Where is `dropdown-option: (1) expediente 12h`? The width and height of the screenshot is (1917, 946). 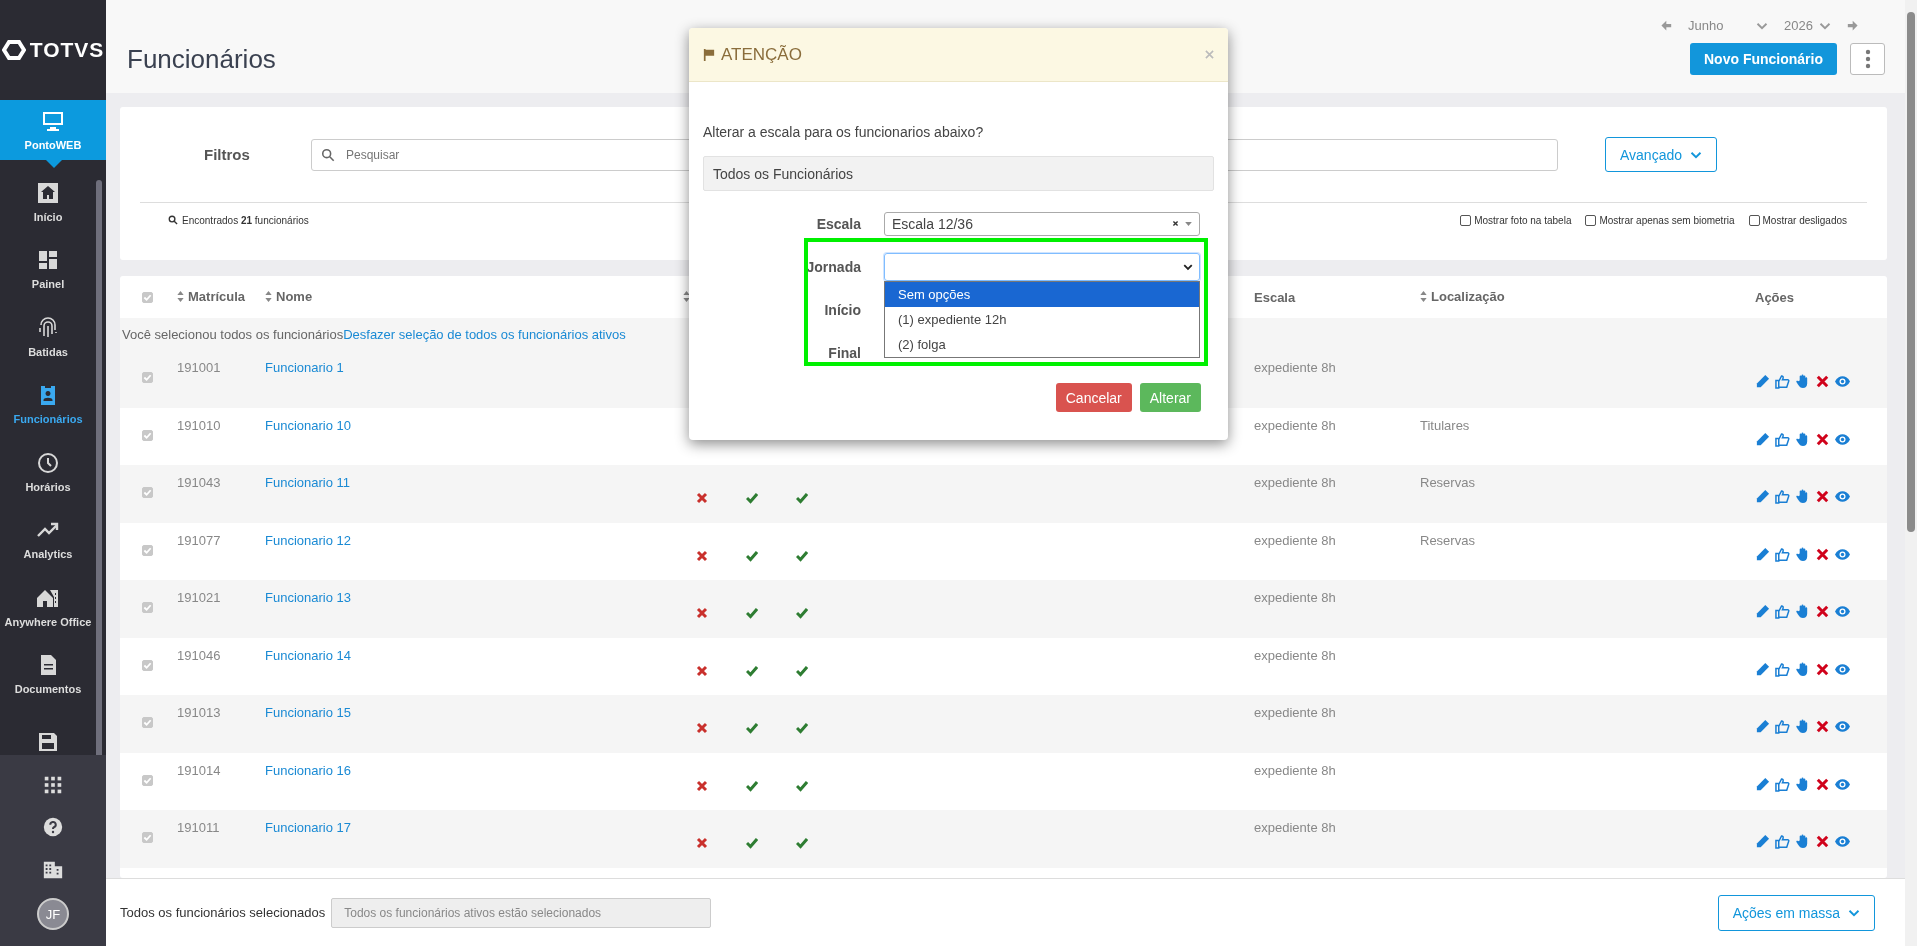 dropdown-option: (1) expediente 12h is located at coordinates (1042, 319).